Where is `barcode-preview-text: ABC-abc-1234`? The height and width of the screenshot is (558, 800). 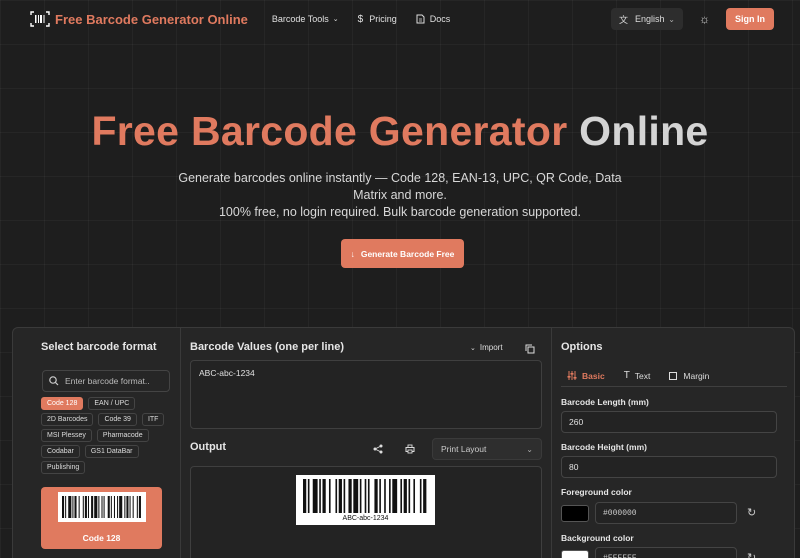 barcode-preview-text: ABC-abc-1234 is located at coordinates (365, 518).